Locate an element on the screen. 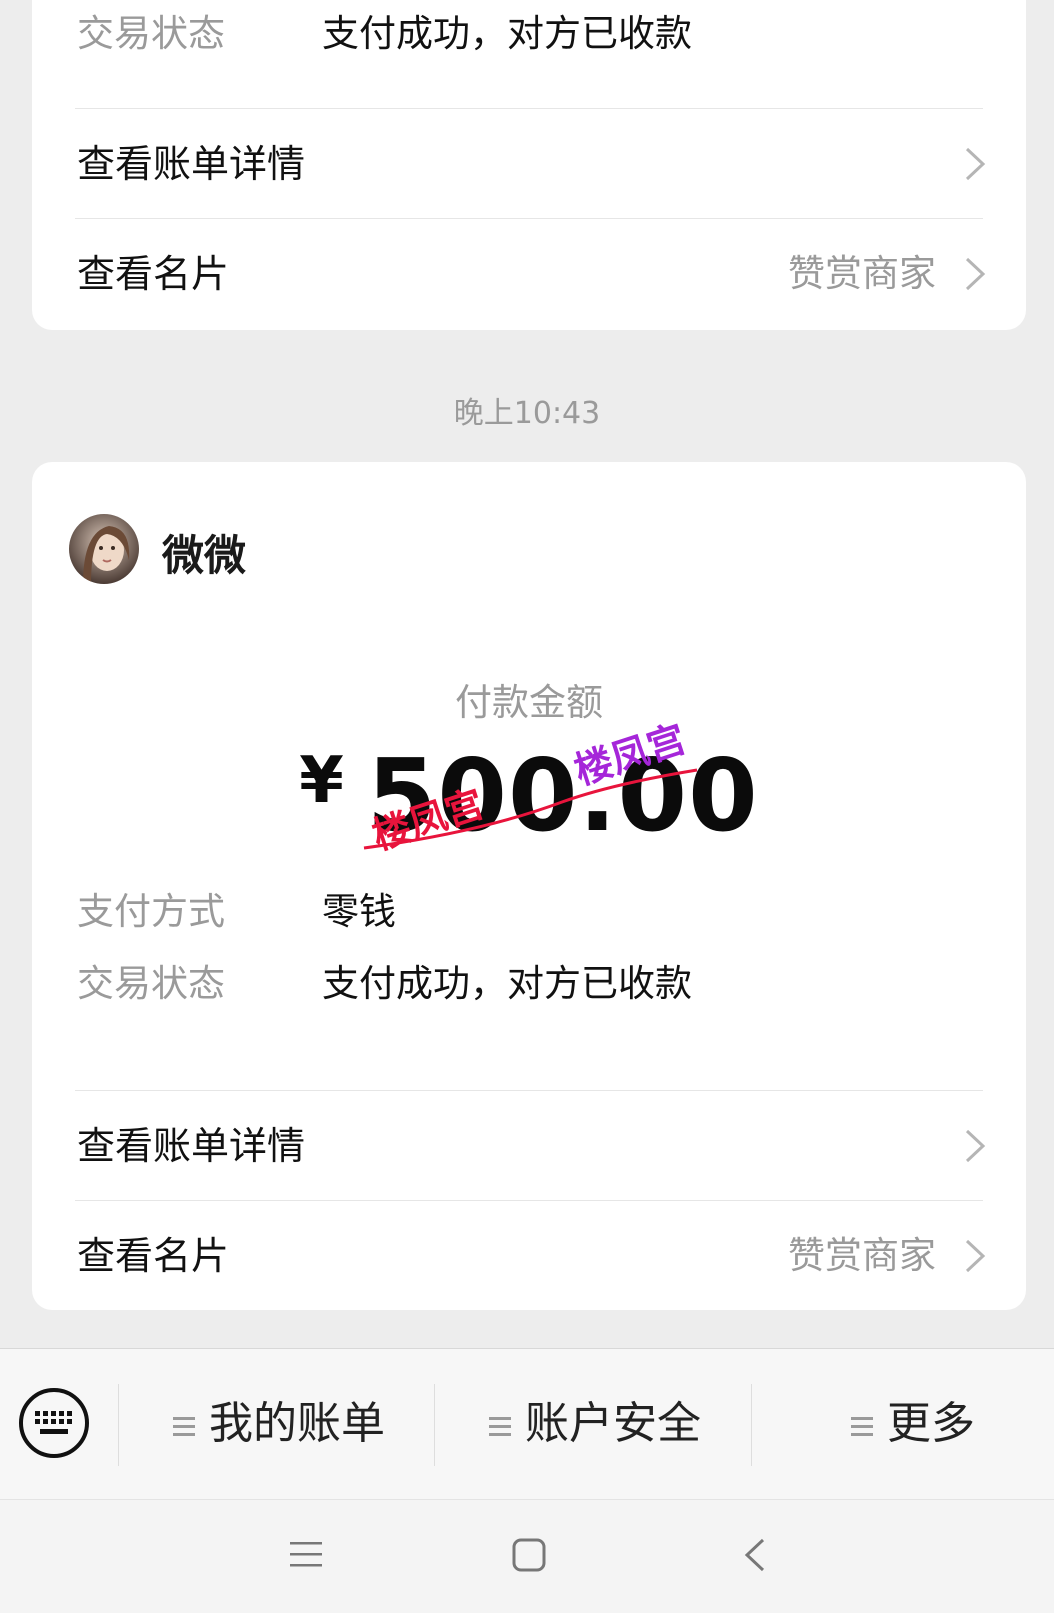 Image resolution: width=1054 pixels, height=1613 pixels. menu-account-security: 账户安全 is located at coordinates (595, 1424).